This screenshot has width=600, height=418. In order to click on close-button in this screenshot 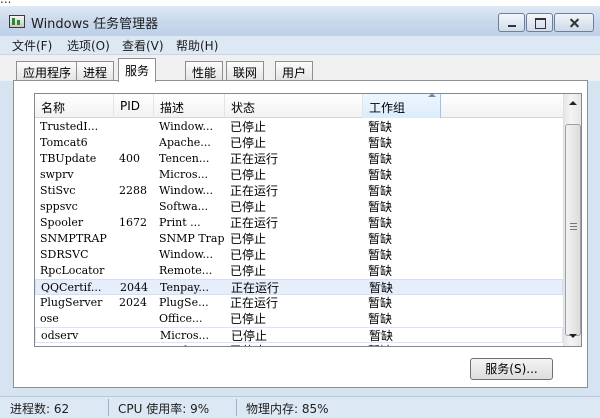, I will do `click(574, 22)`.